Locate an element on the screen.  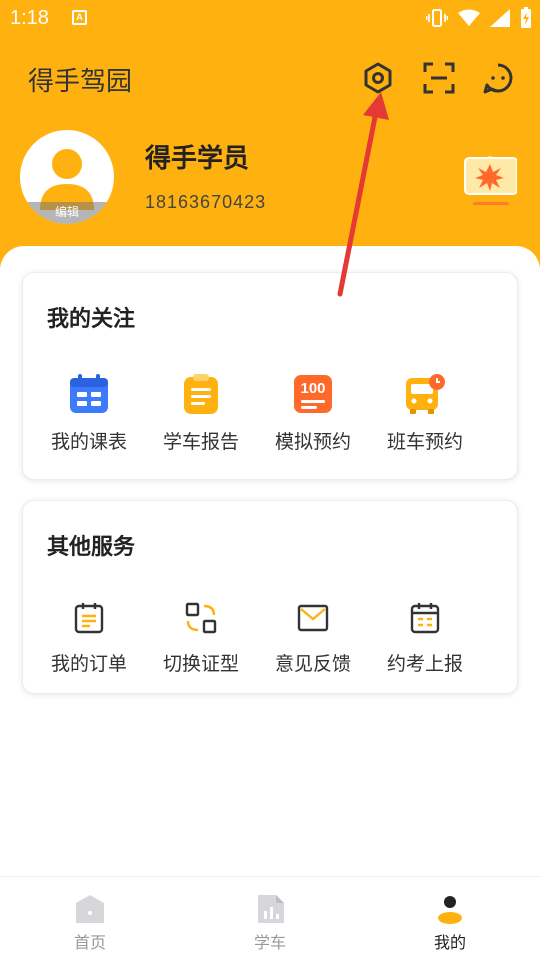
membership-card-icon is located at coordinates (490, 173).